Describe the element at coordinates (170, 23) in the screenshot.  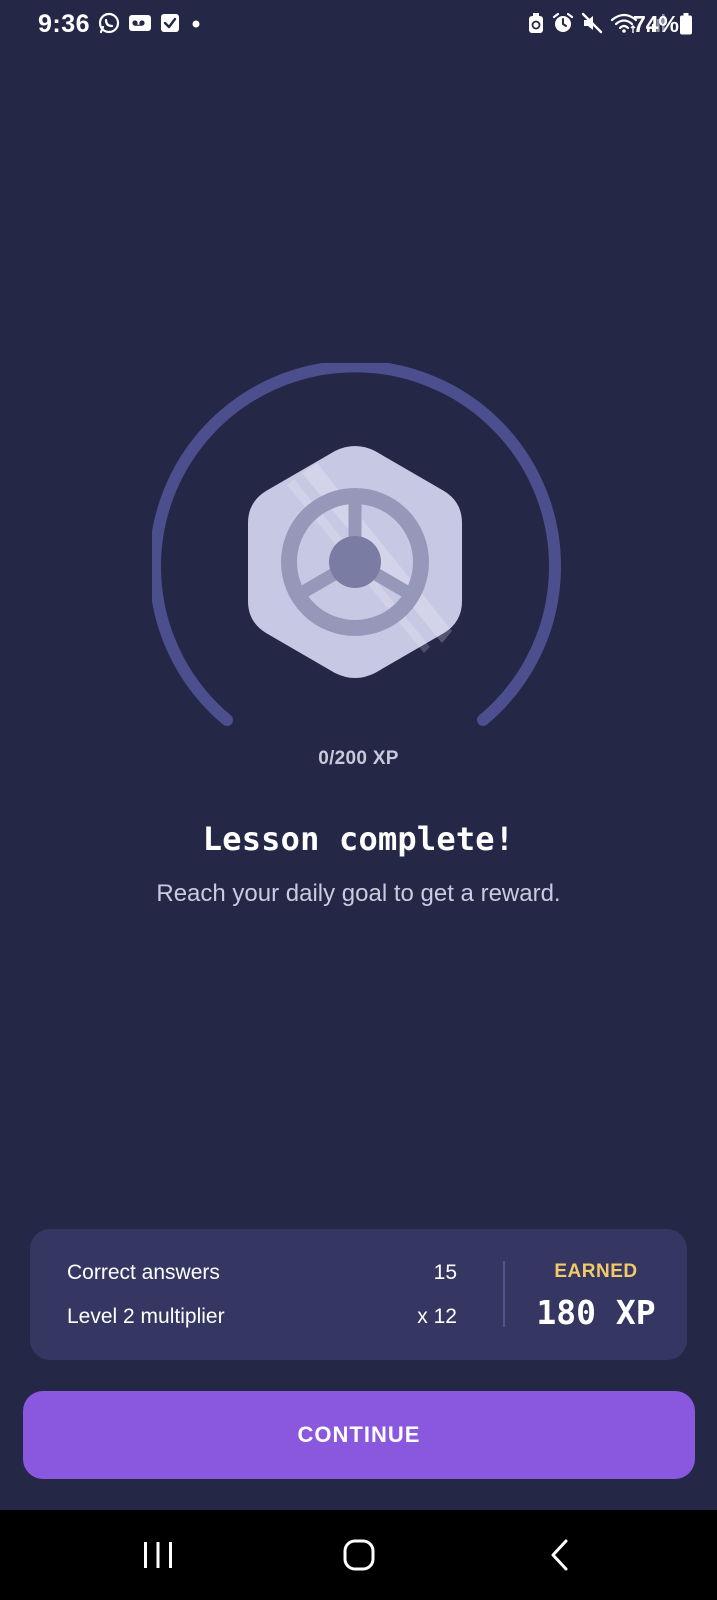
I see `task-check-icon` at that location.